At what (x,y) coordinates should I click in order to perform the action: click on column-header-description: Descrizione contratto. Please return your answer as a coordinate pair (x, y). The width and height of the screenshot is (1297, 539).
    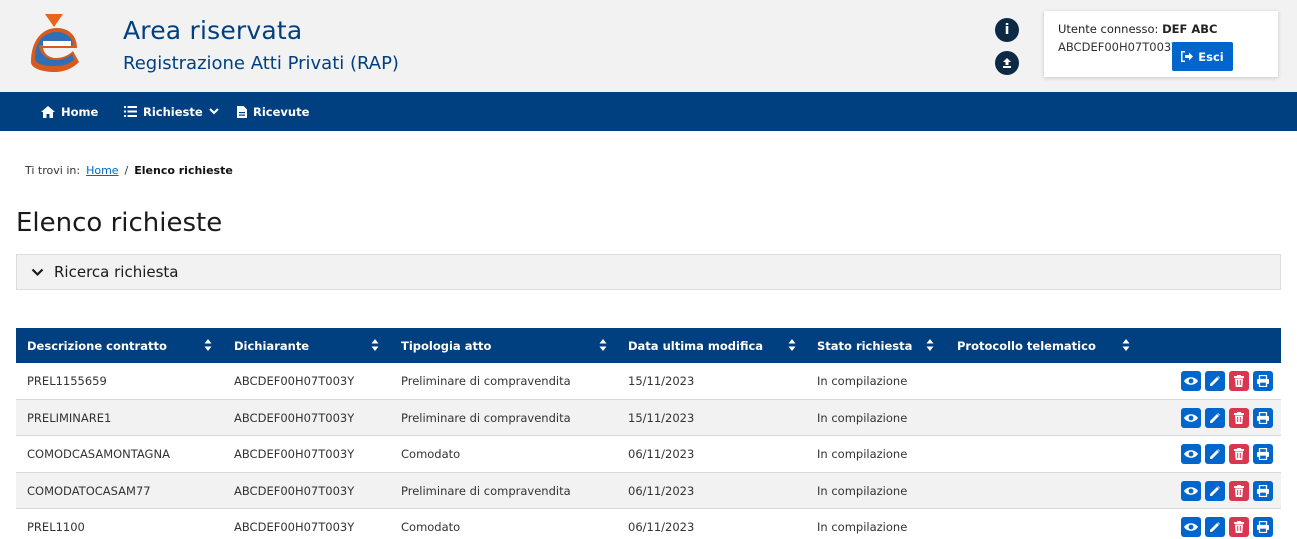
    Looking at the image, I should click on (97, 345).